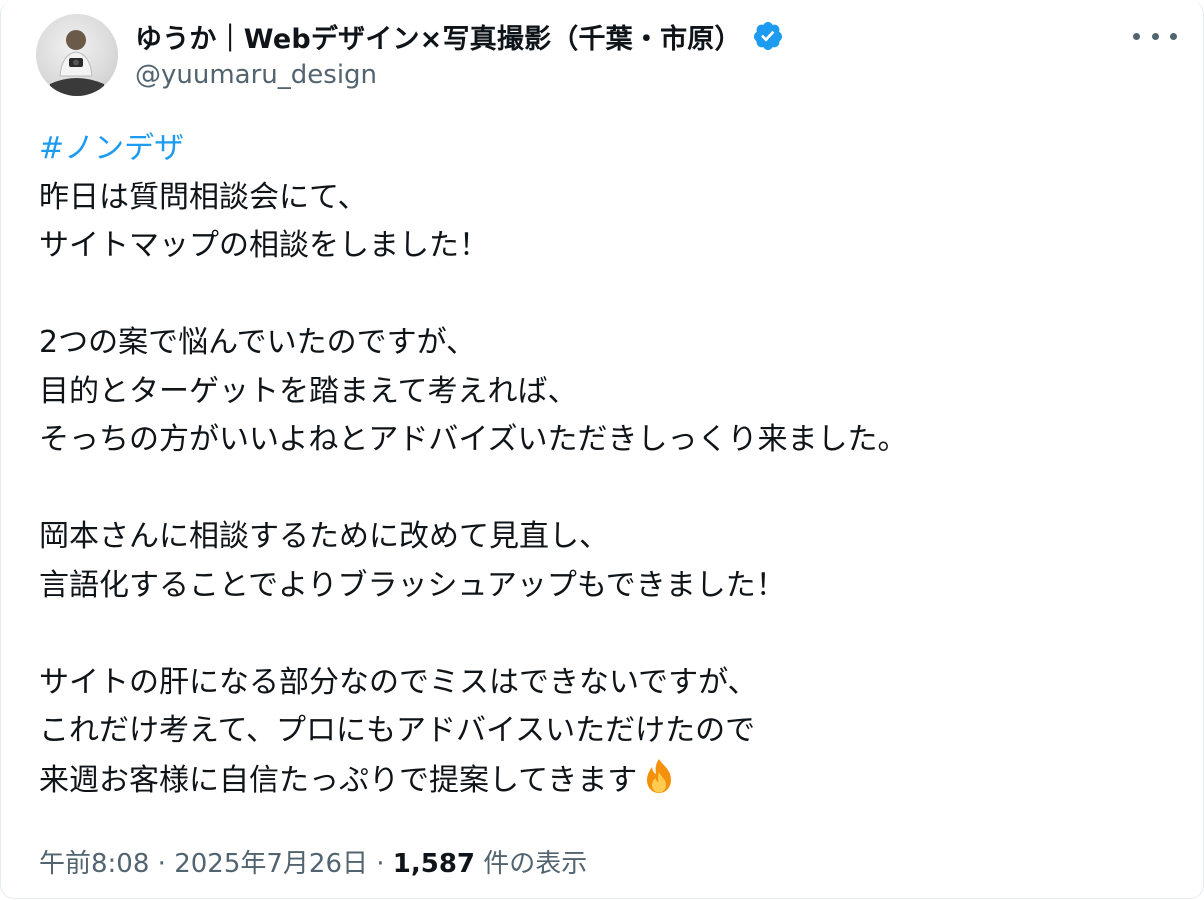  I want to click on tweet-date: 2025年7月26日, so click(271, 864).